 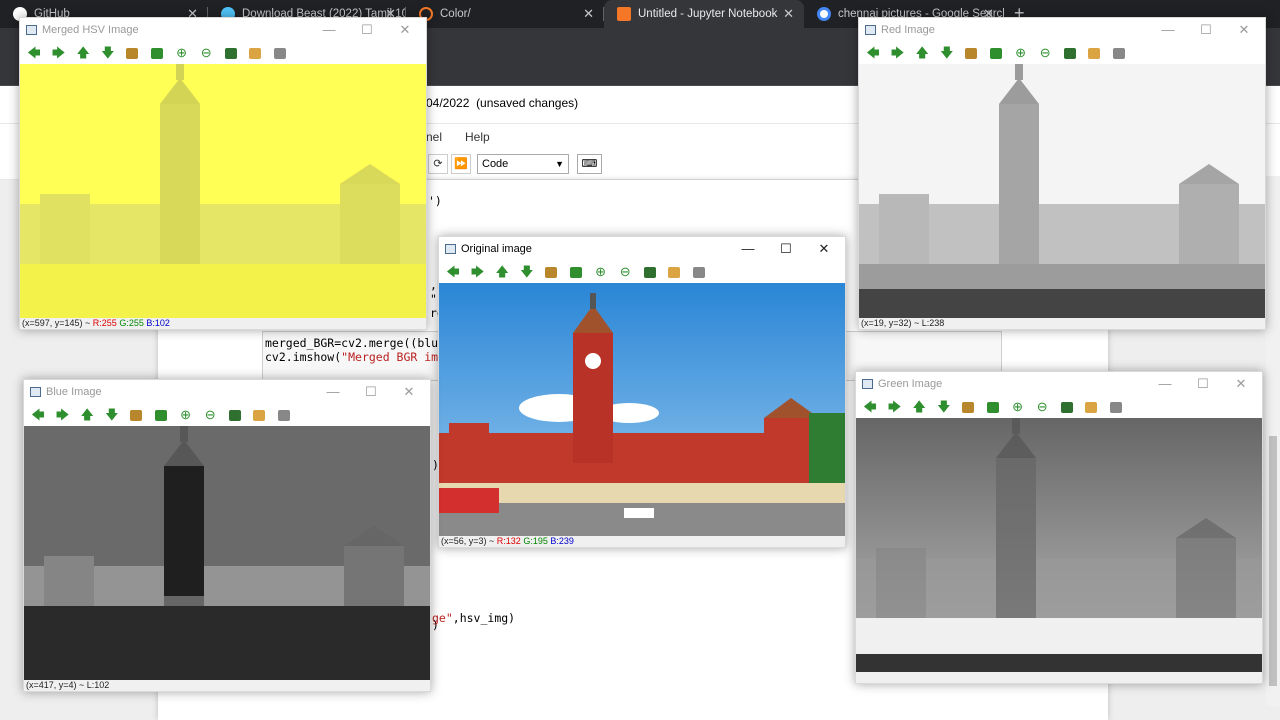 What do you see at coordinates (448, 103) in the screenshot?
I see `checkpoint-date: 04/2022` at bounding box center [448, 103].